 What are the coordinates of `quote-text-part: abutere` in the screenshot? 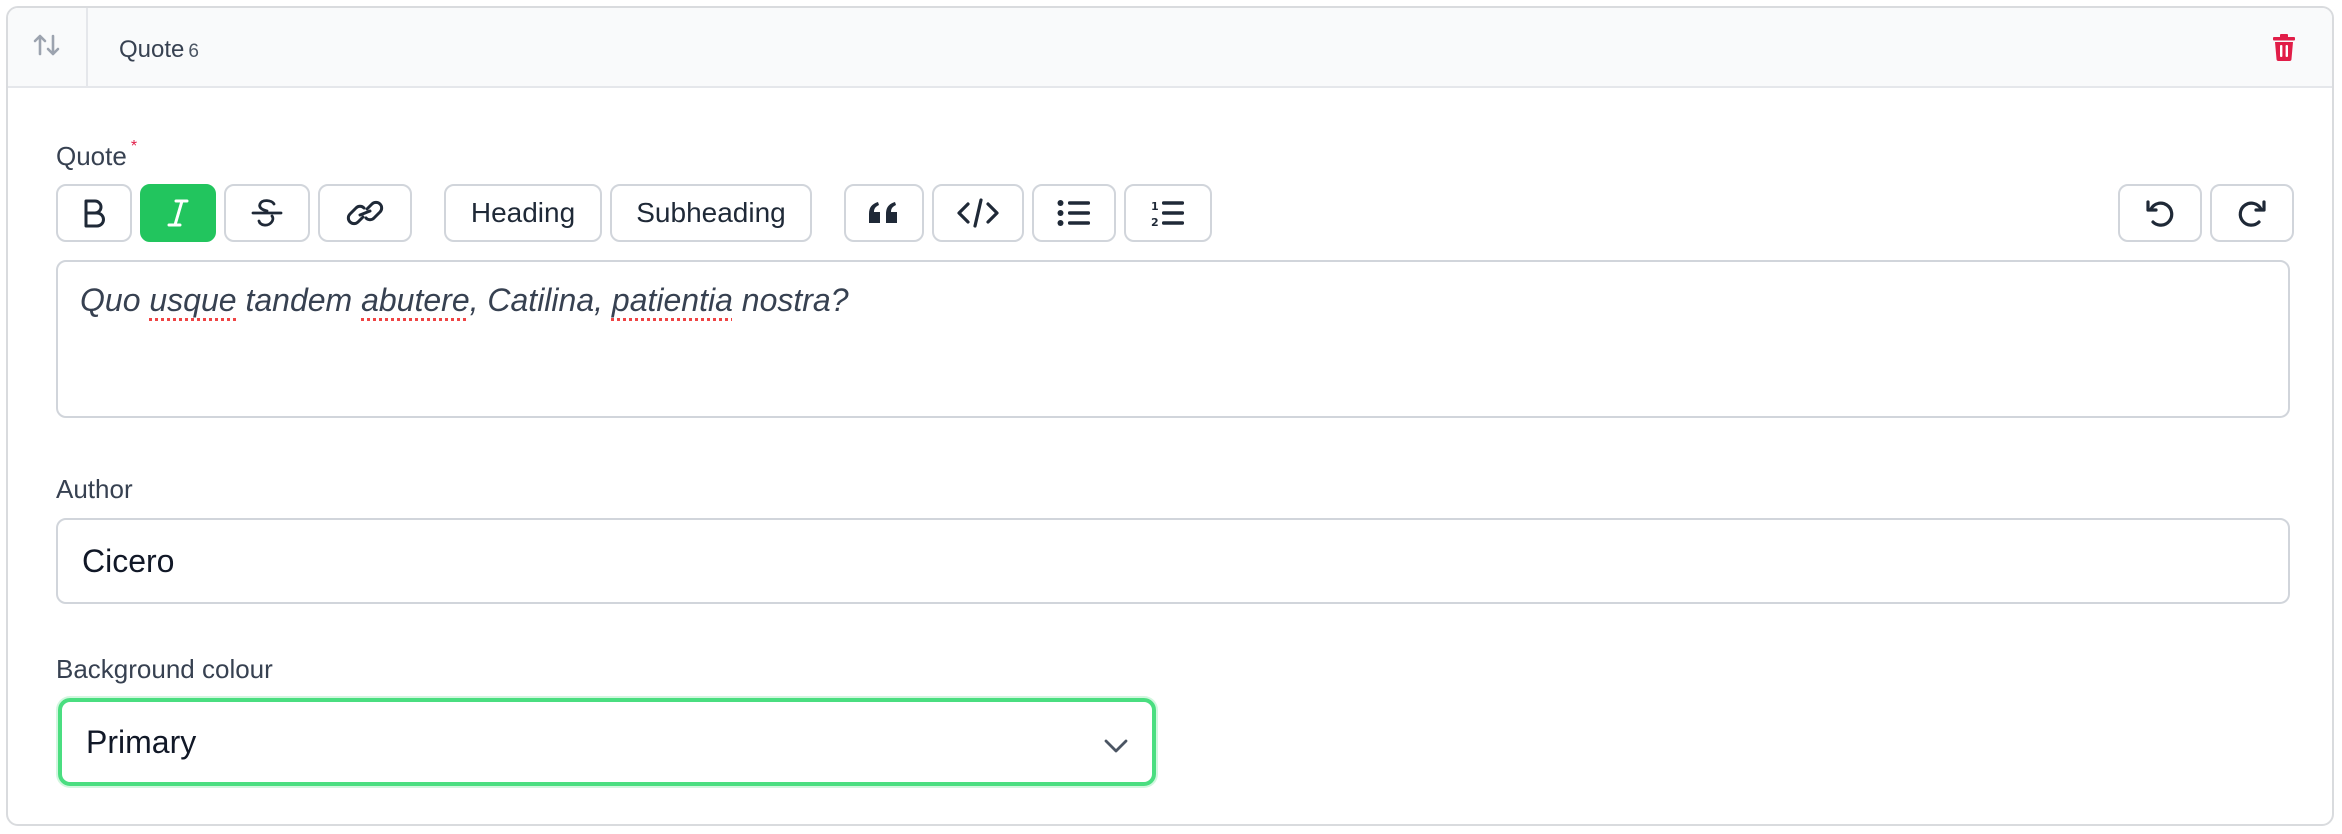 It's located at (415, 300).